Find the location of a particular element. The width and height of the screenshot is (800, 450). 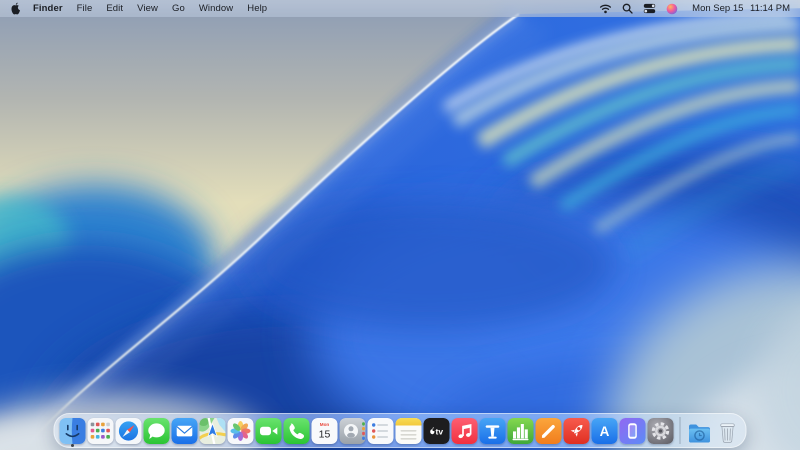

dock-icon-iphone-mirroring is located at coordinates (632, 430).